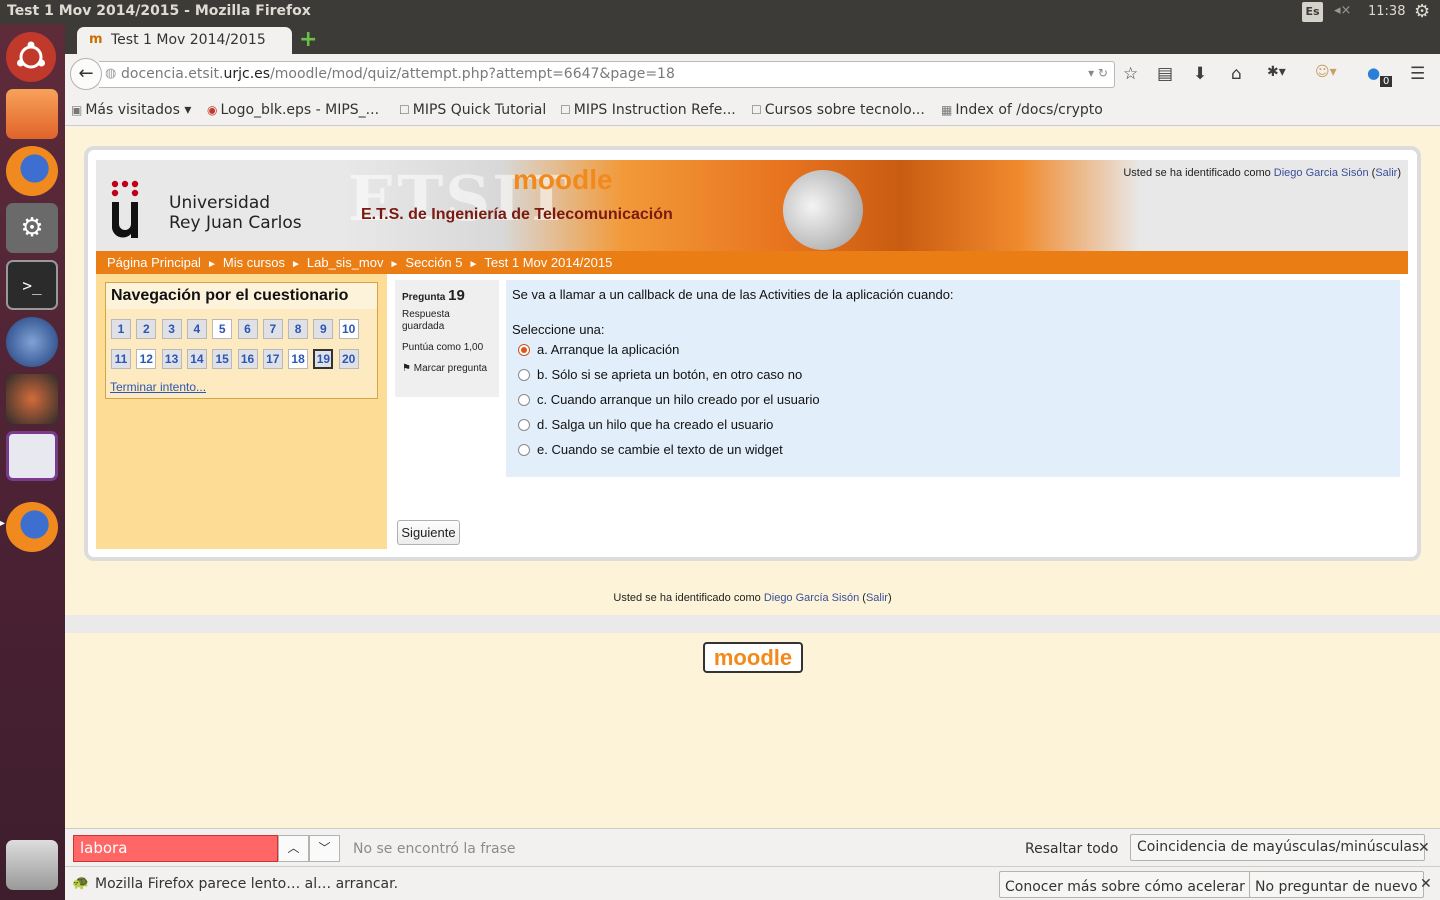 This screenshot has width=1440, height=900. I want to click on find-input: labora, so click(175, 848).